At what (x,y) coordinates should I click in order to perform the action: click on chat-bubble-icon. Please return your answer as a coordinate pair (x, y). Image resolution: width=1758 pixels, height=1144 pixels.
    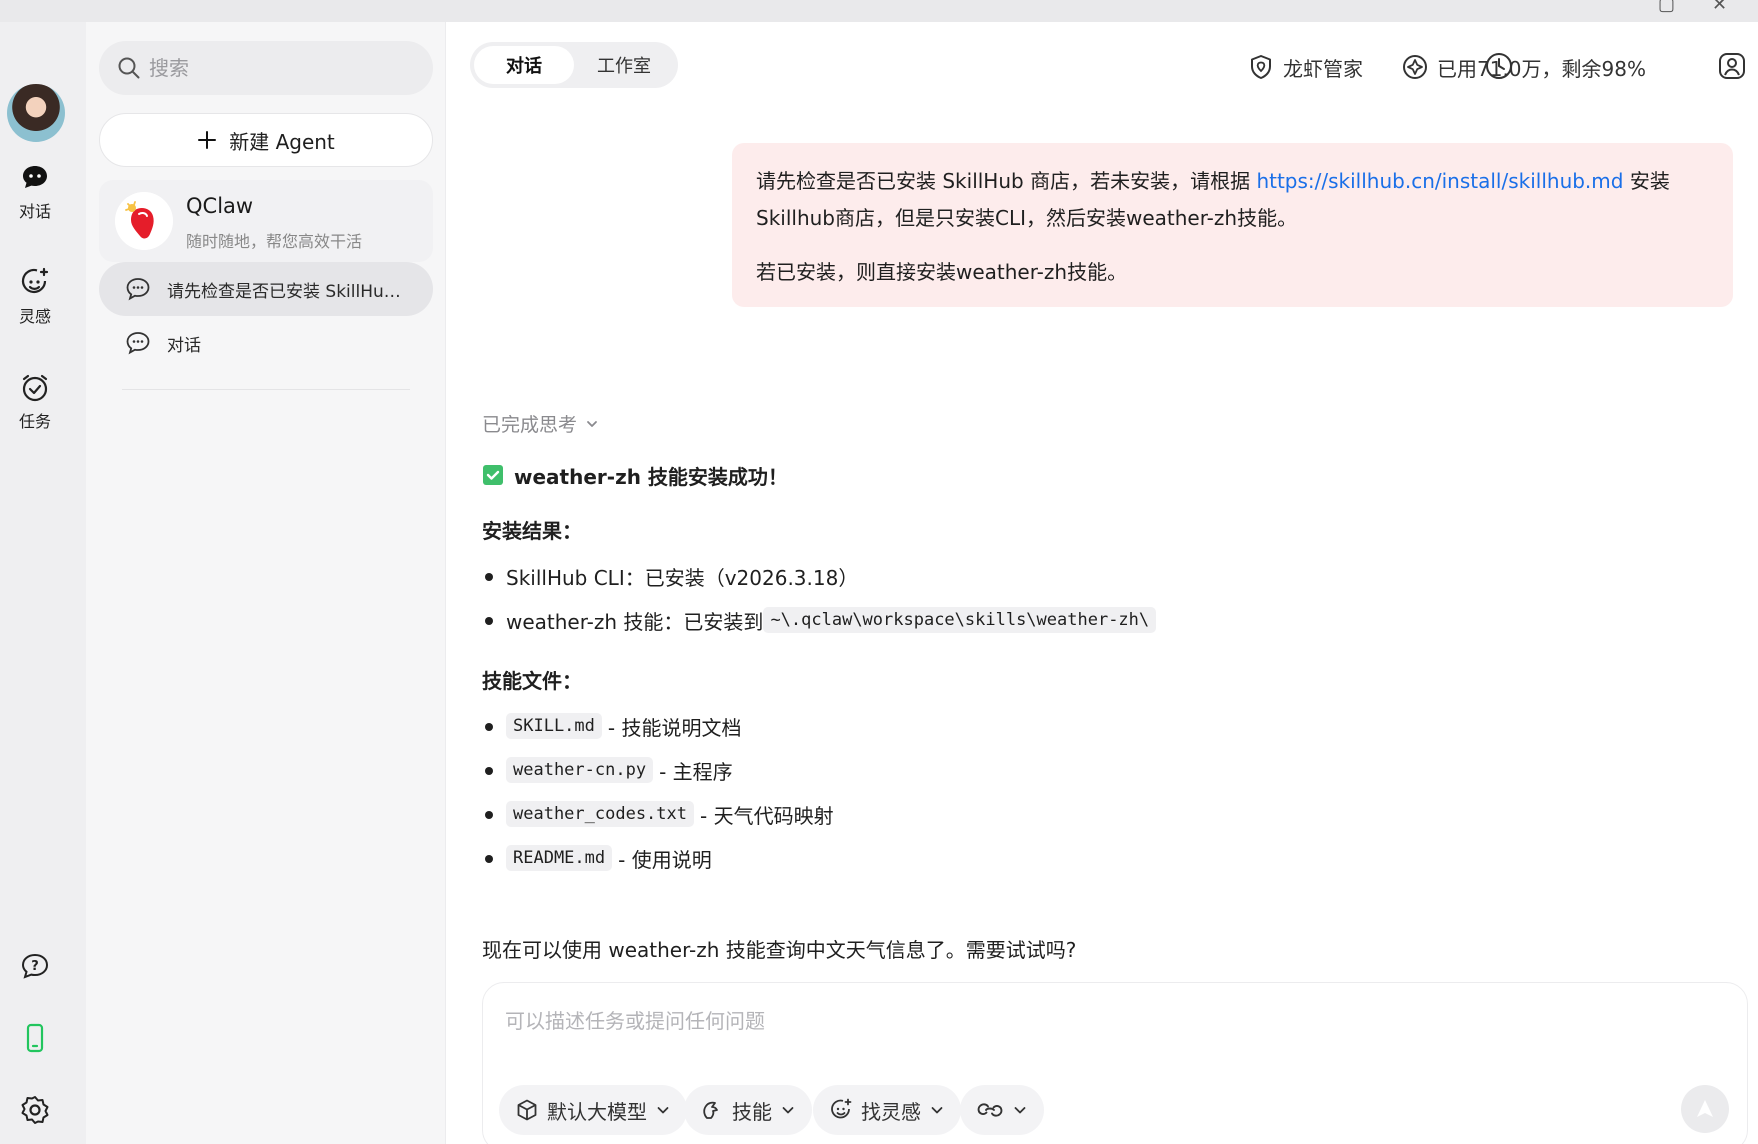
    Looking at the image, I should click on (35, 177).